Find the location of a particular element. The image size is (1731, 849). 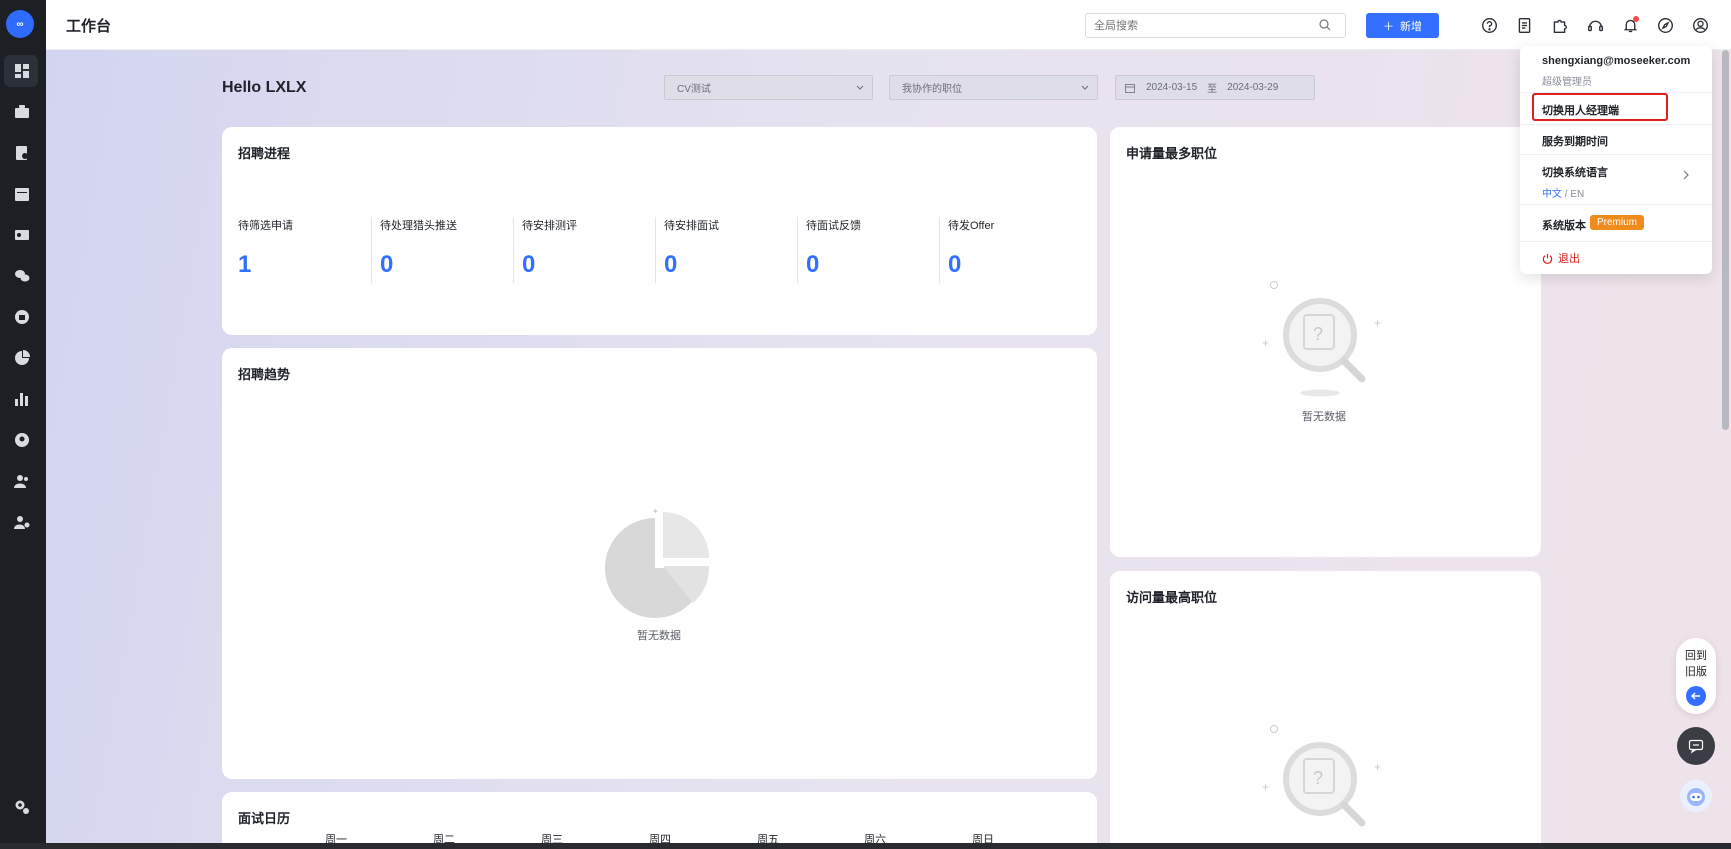

pie-chart-icon is located at coordinates (22, 358).